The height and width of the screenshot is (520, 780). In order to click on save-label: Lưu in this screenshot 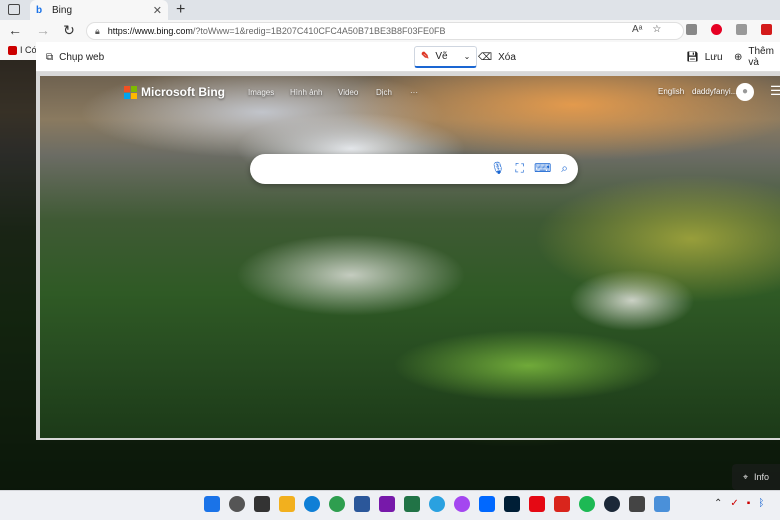, I will do `click(713, 57)`.